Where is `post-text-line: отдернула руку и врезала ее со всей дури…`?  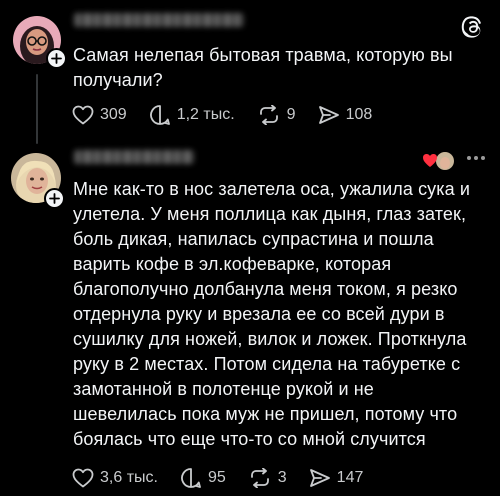
post-text-line: отдернула руку и врезала ее со всей дури… is located at coordinates (259, 314).